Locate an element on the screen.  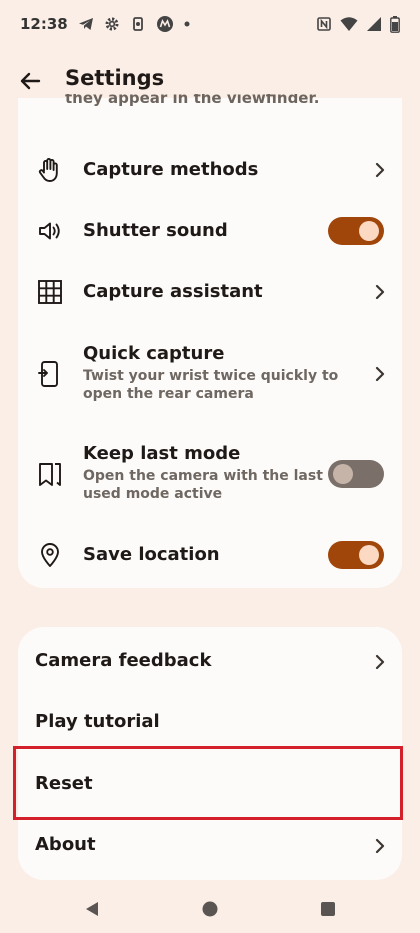
bookmark-icon is located at coordinates (50, 474).